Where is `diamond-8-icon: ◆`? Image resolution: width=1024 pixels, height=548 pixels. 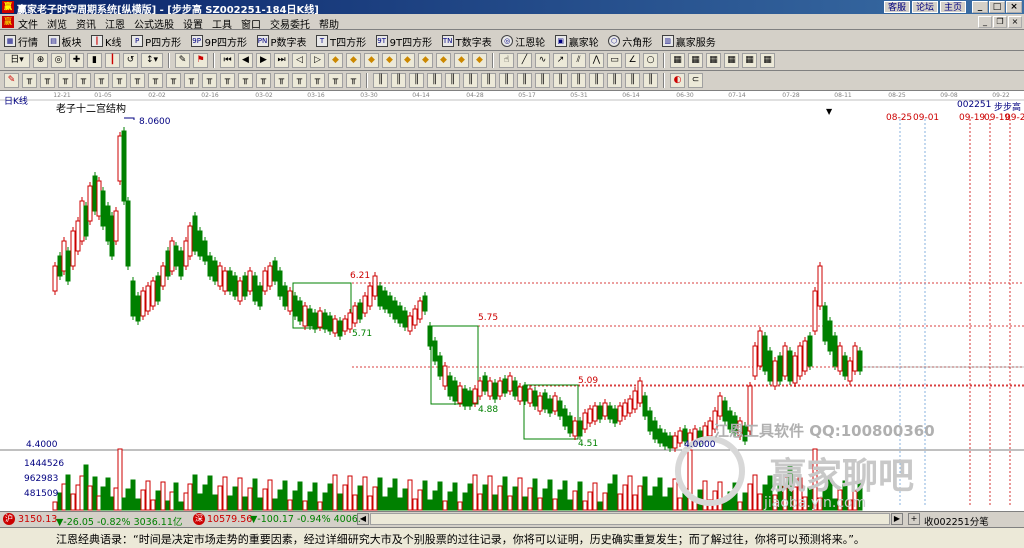 diamond-8-icon: ◆ is located at coordinates (461, 60).